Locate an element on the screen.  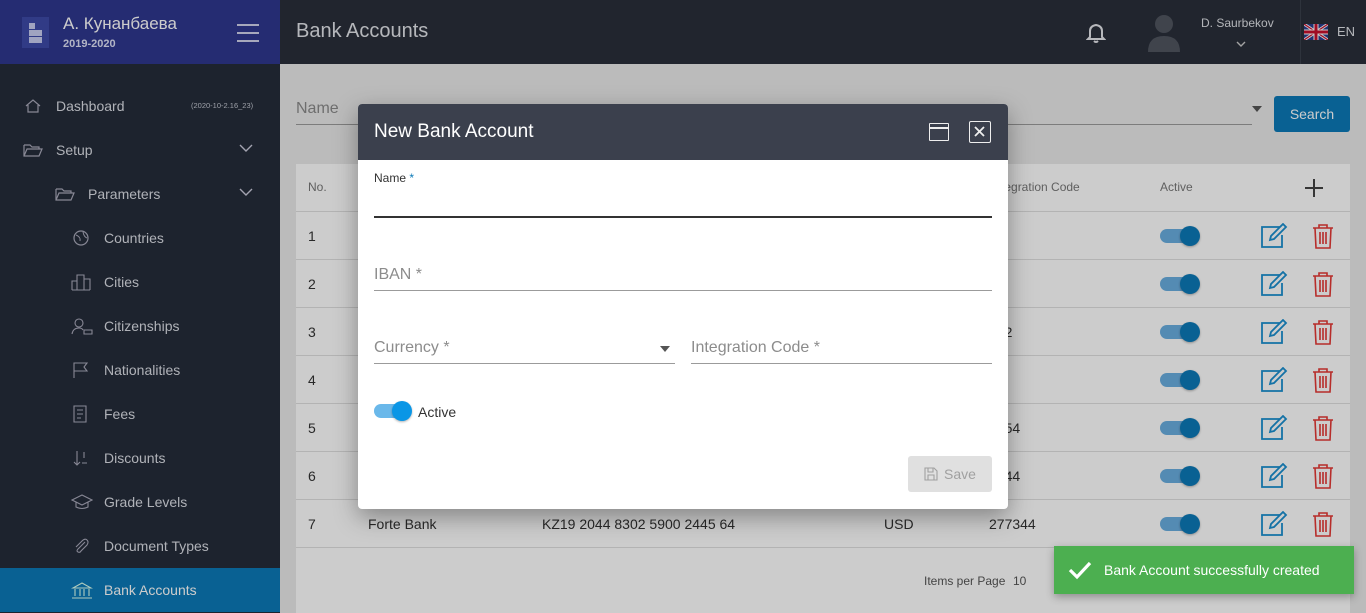
name-field-label: Name is located at coordinates (390, 178).